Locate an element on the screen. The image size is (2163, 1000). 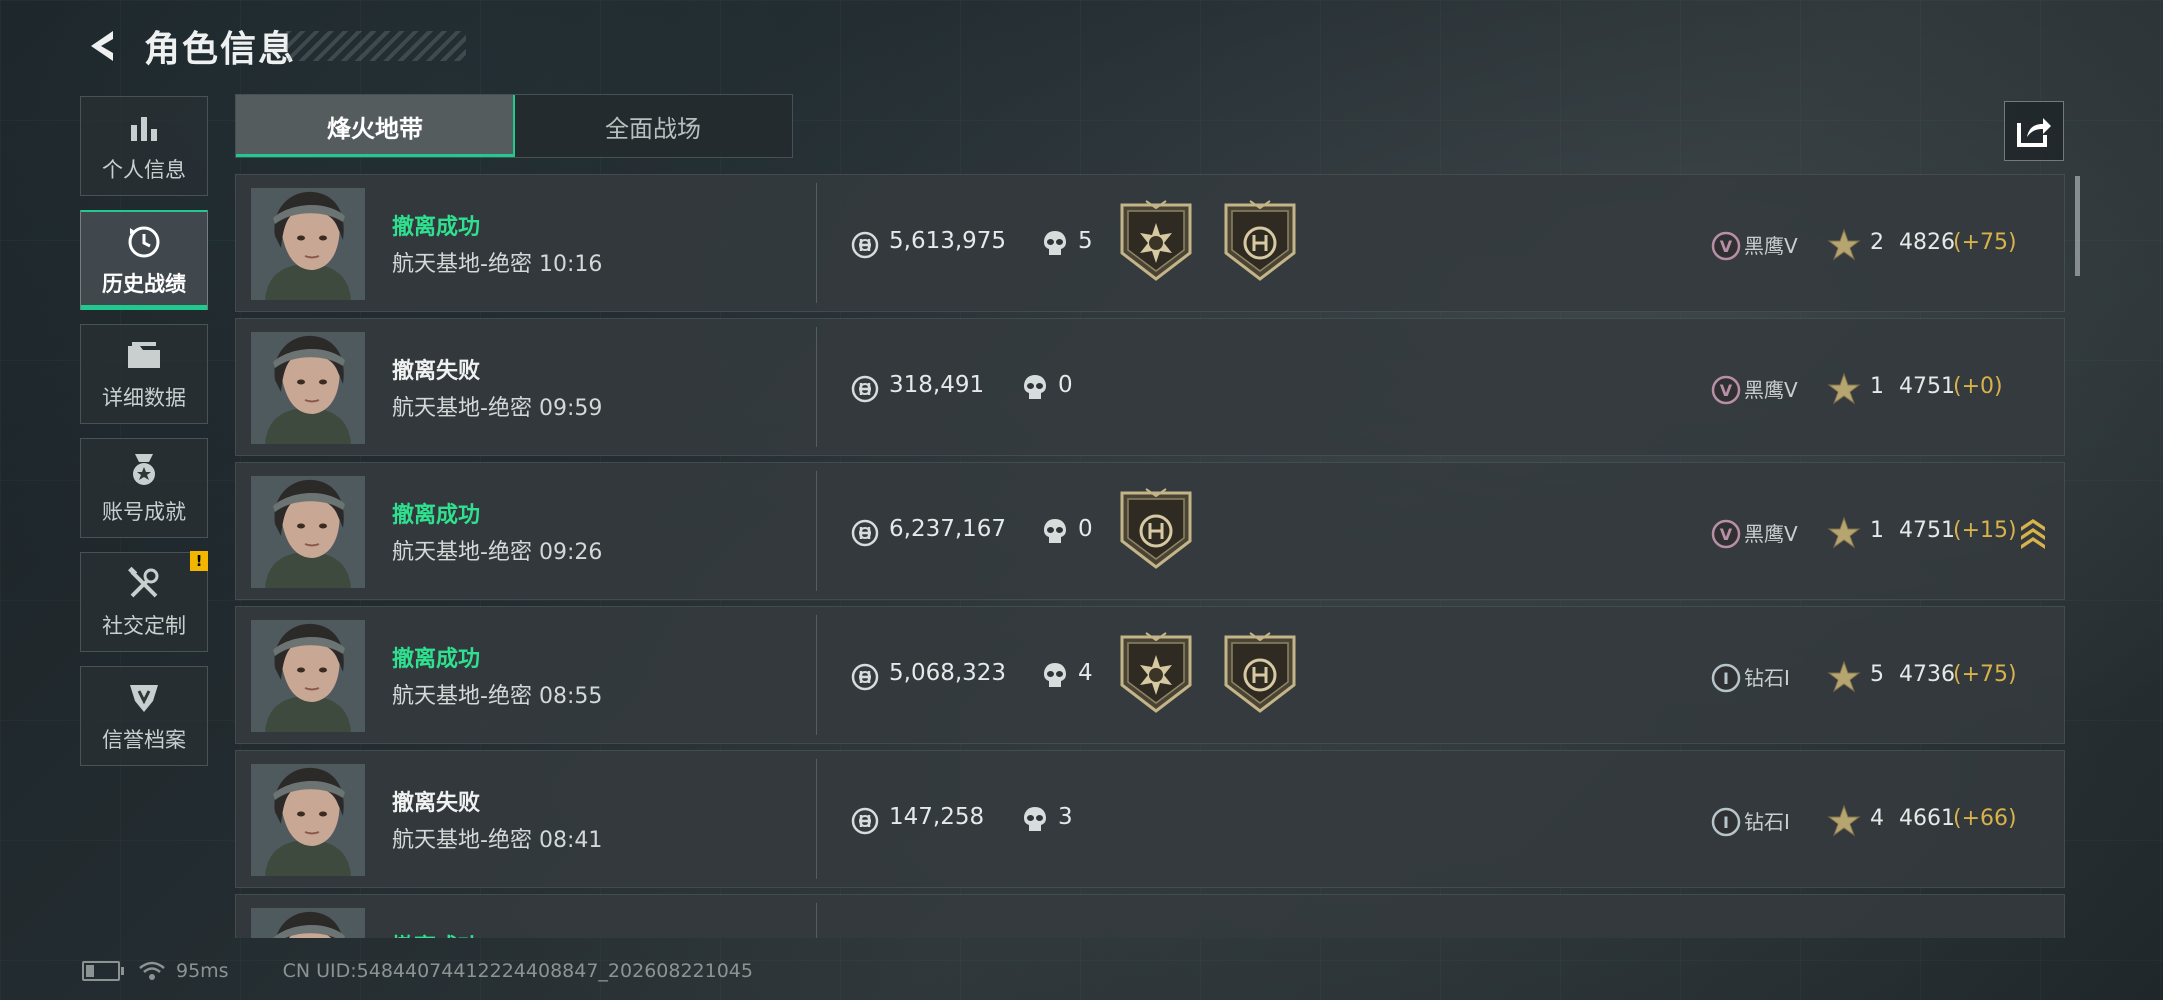
sidebar-item-label: 详细数据 is located at coordinates (144, 398).